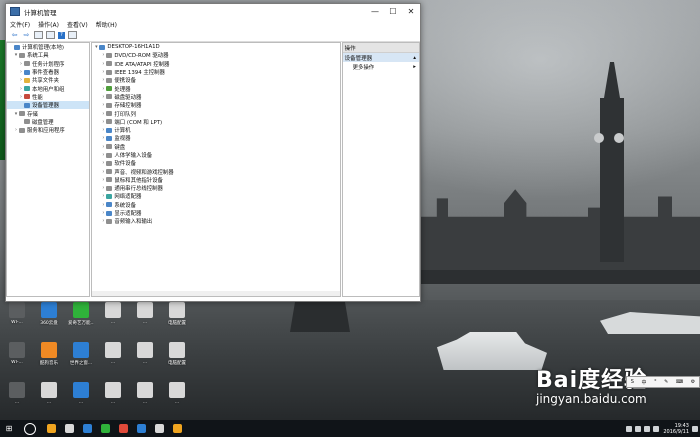 The image size is (700, 437). I want to click on ime-tray-icon, so click(656, 428).